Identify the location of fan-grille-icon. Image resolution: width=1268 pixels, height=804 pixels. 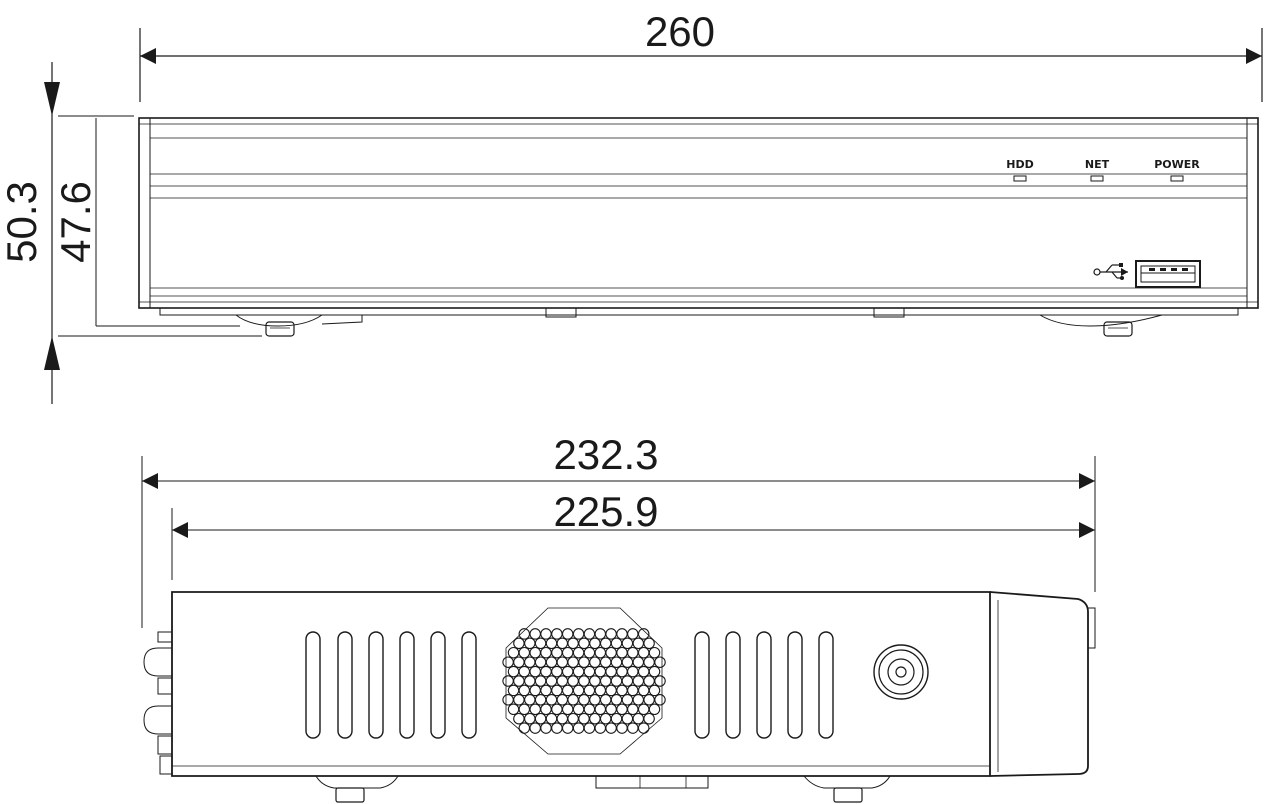
(584, 681).